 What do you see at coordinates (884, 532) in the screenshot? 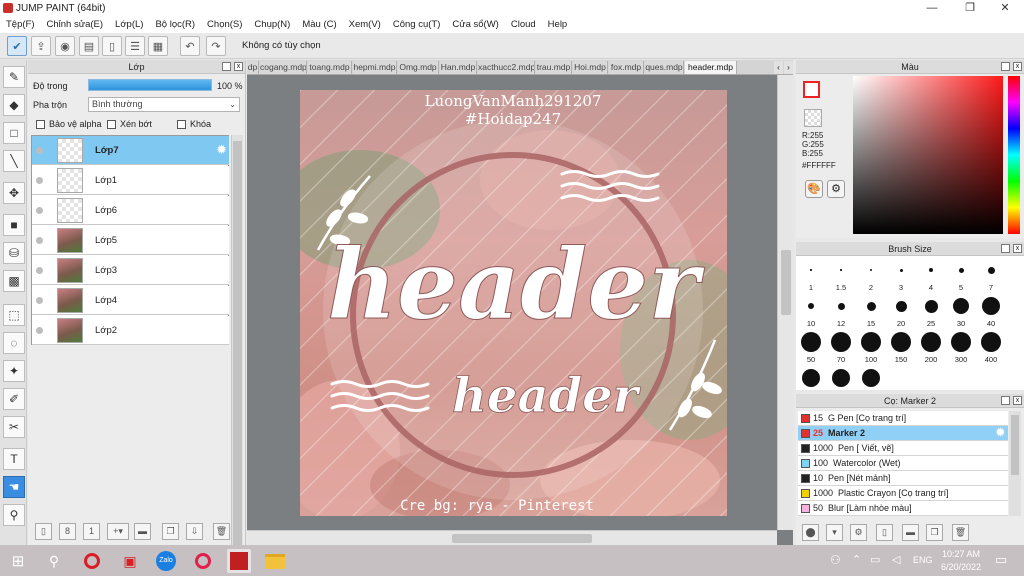
I see `brush-file-icon: ▯` at bounding box center [884, 532].